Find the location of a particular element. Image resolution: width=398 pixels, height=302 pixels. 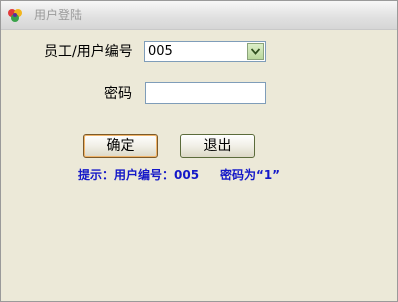

dropdown-button is located at coordinates (255, 51).